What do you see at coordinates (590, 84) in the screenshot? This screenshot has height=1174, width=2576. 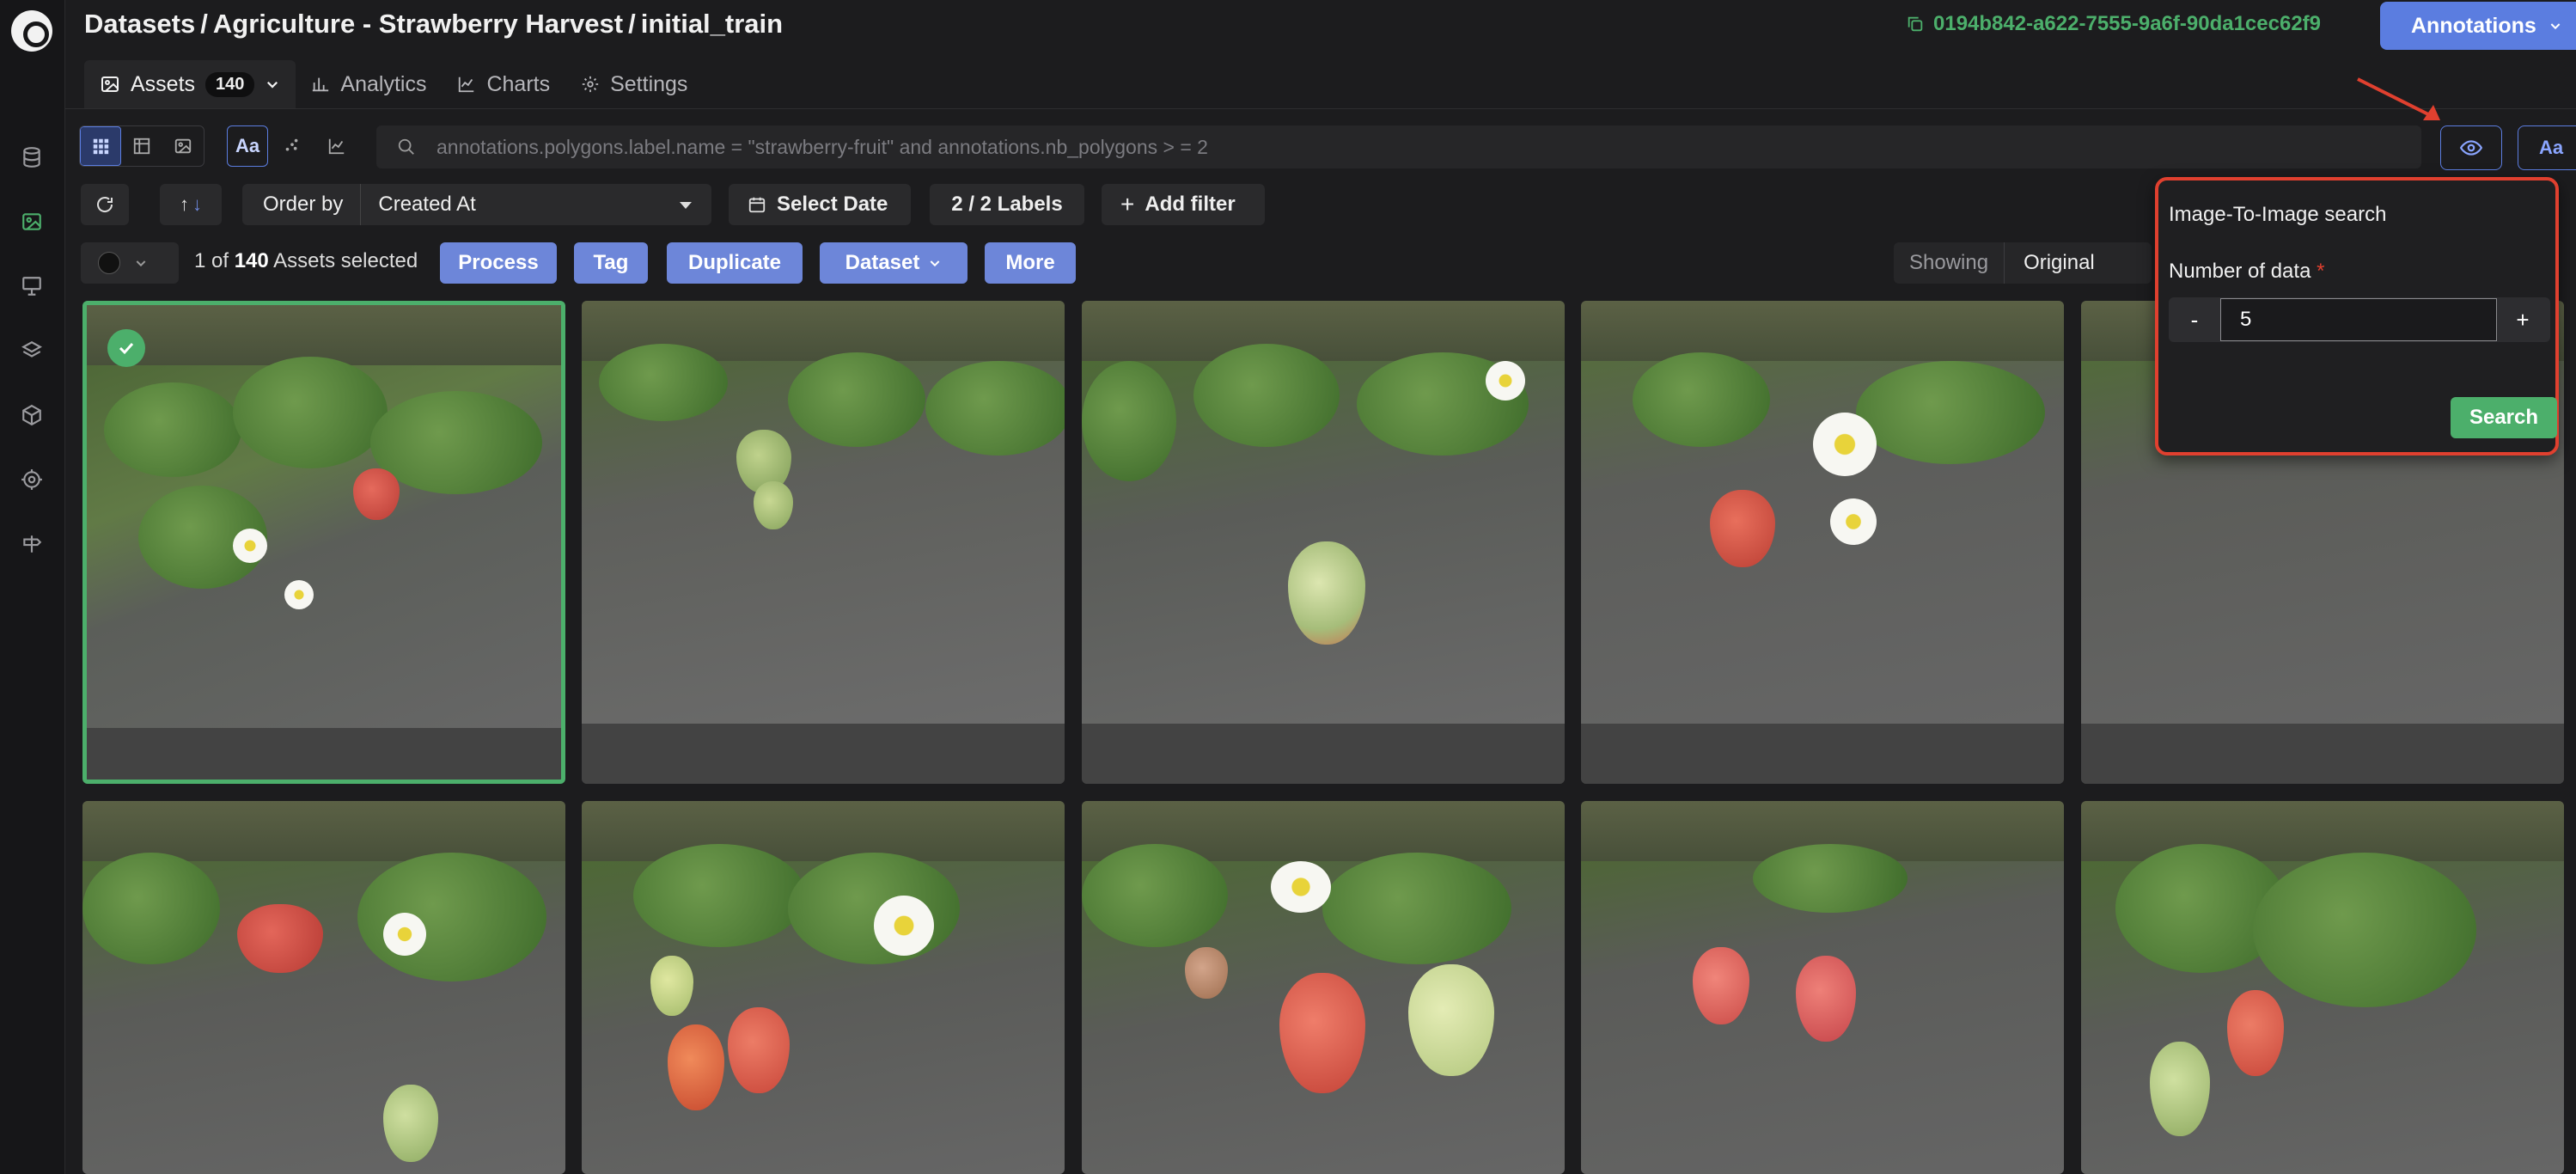 I see `gear-icon` at bounding box center [590, 84].